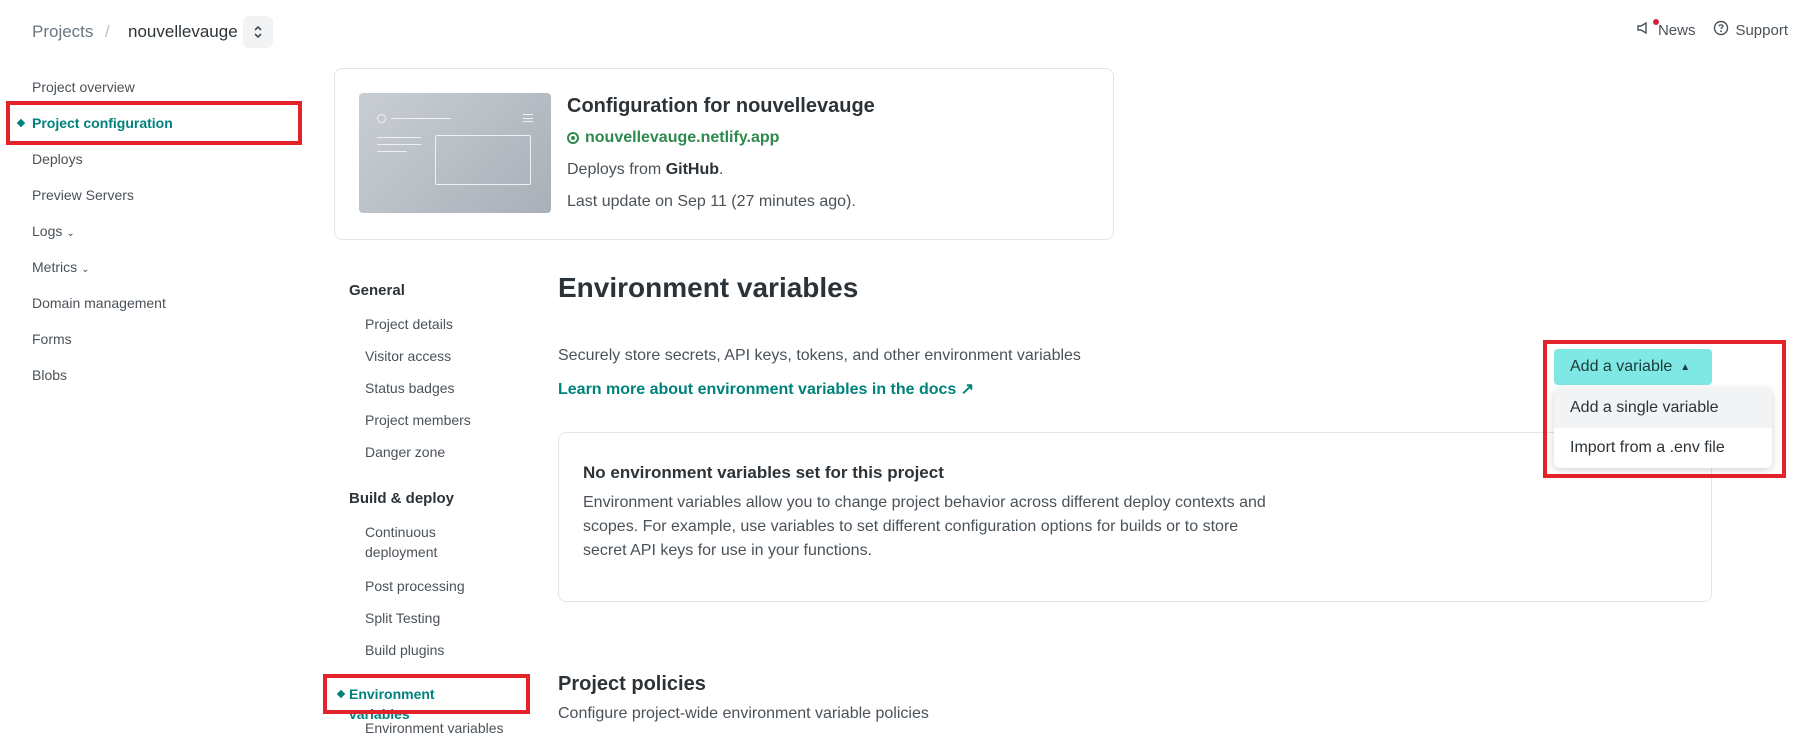 Image resolution: width=1806 pixels, height=742 pixels. Describe the element at coordinates (440, 420) in the screenshot. I see `subnav-project-members: Project members` at that location.